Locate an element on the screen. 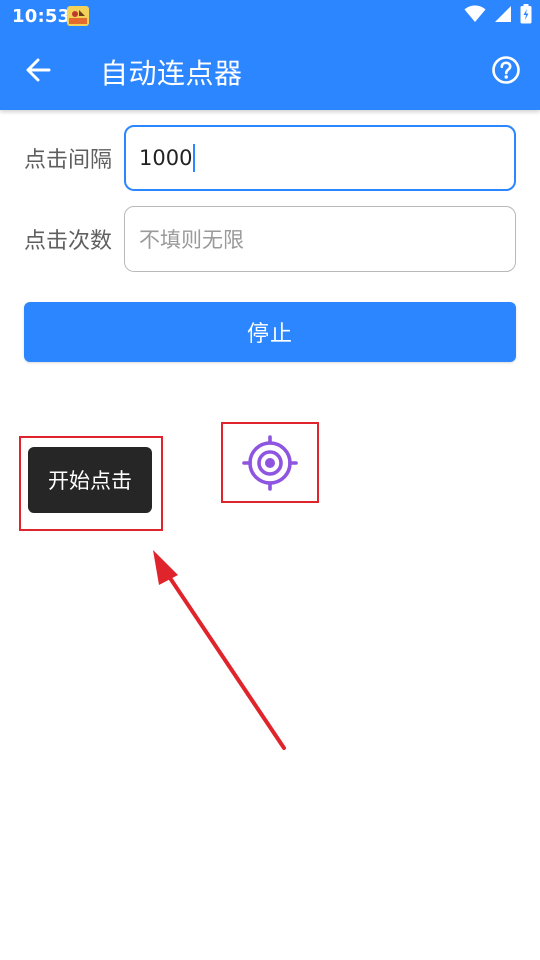  wifi-icon is located at coordinates (475, 16).